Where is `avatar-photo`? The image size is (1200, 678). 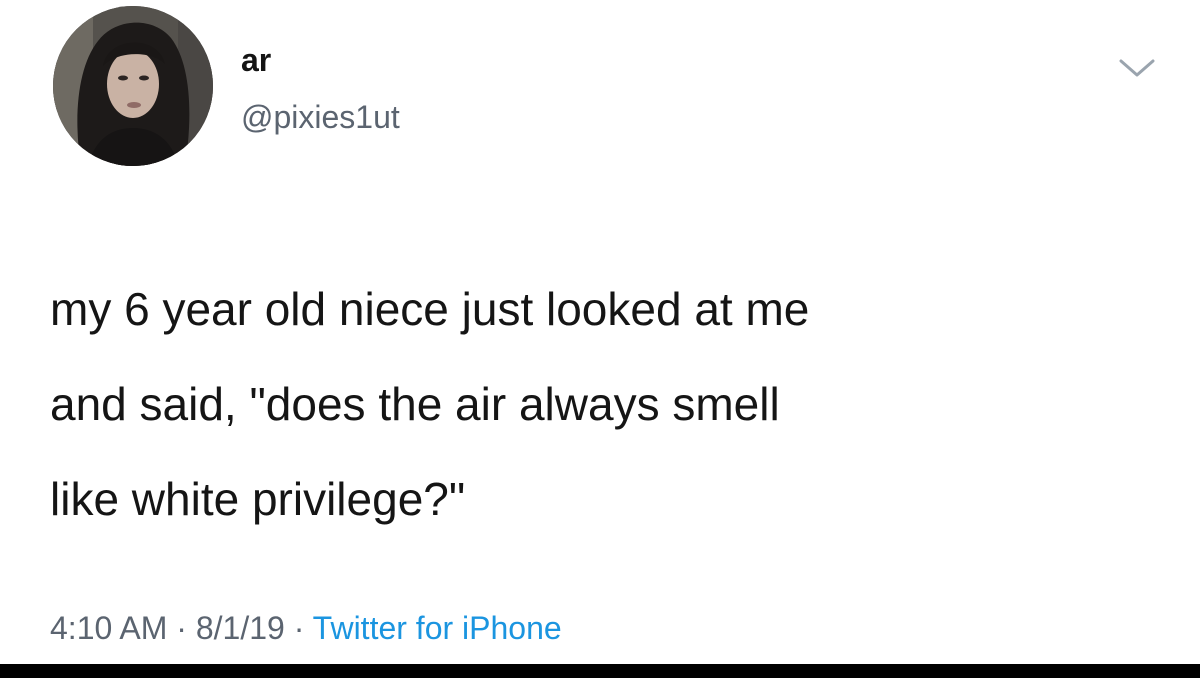
avatar-photo is located at coordinates (133, 86).